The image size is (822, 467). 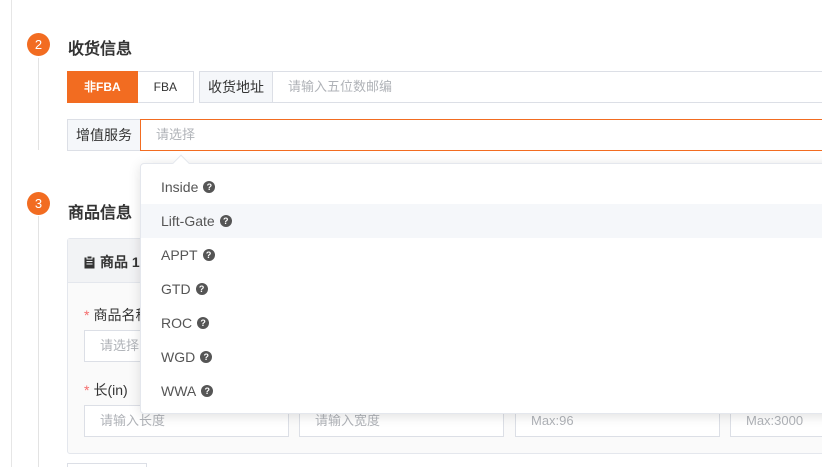 What do you see at coordinates (188, 221) in the screenshot?
I see `service-option-label: Lift-Gate` at bounding box center [188, 221].